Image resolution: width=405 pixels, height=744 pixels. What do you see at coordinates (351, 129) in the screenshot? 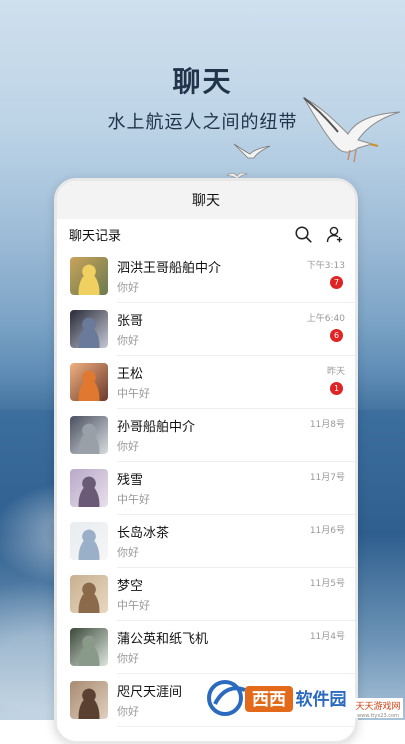
I see `seagull-large` at bounding box center [351, 129].